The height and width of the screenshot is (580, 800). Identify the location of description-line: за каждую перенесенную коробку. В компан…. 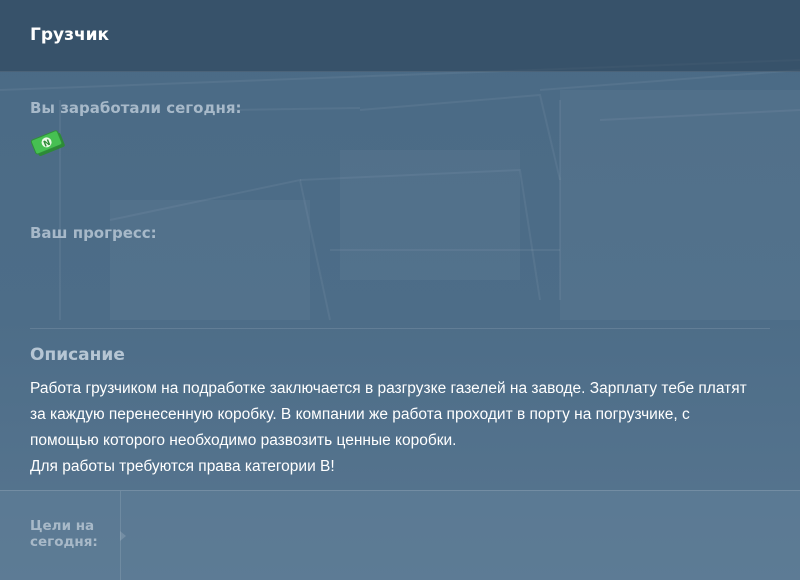
(360, 414).